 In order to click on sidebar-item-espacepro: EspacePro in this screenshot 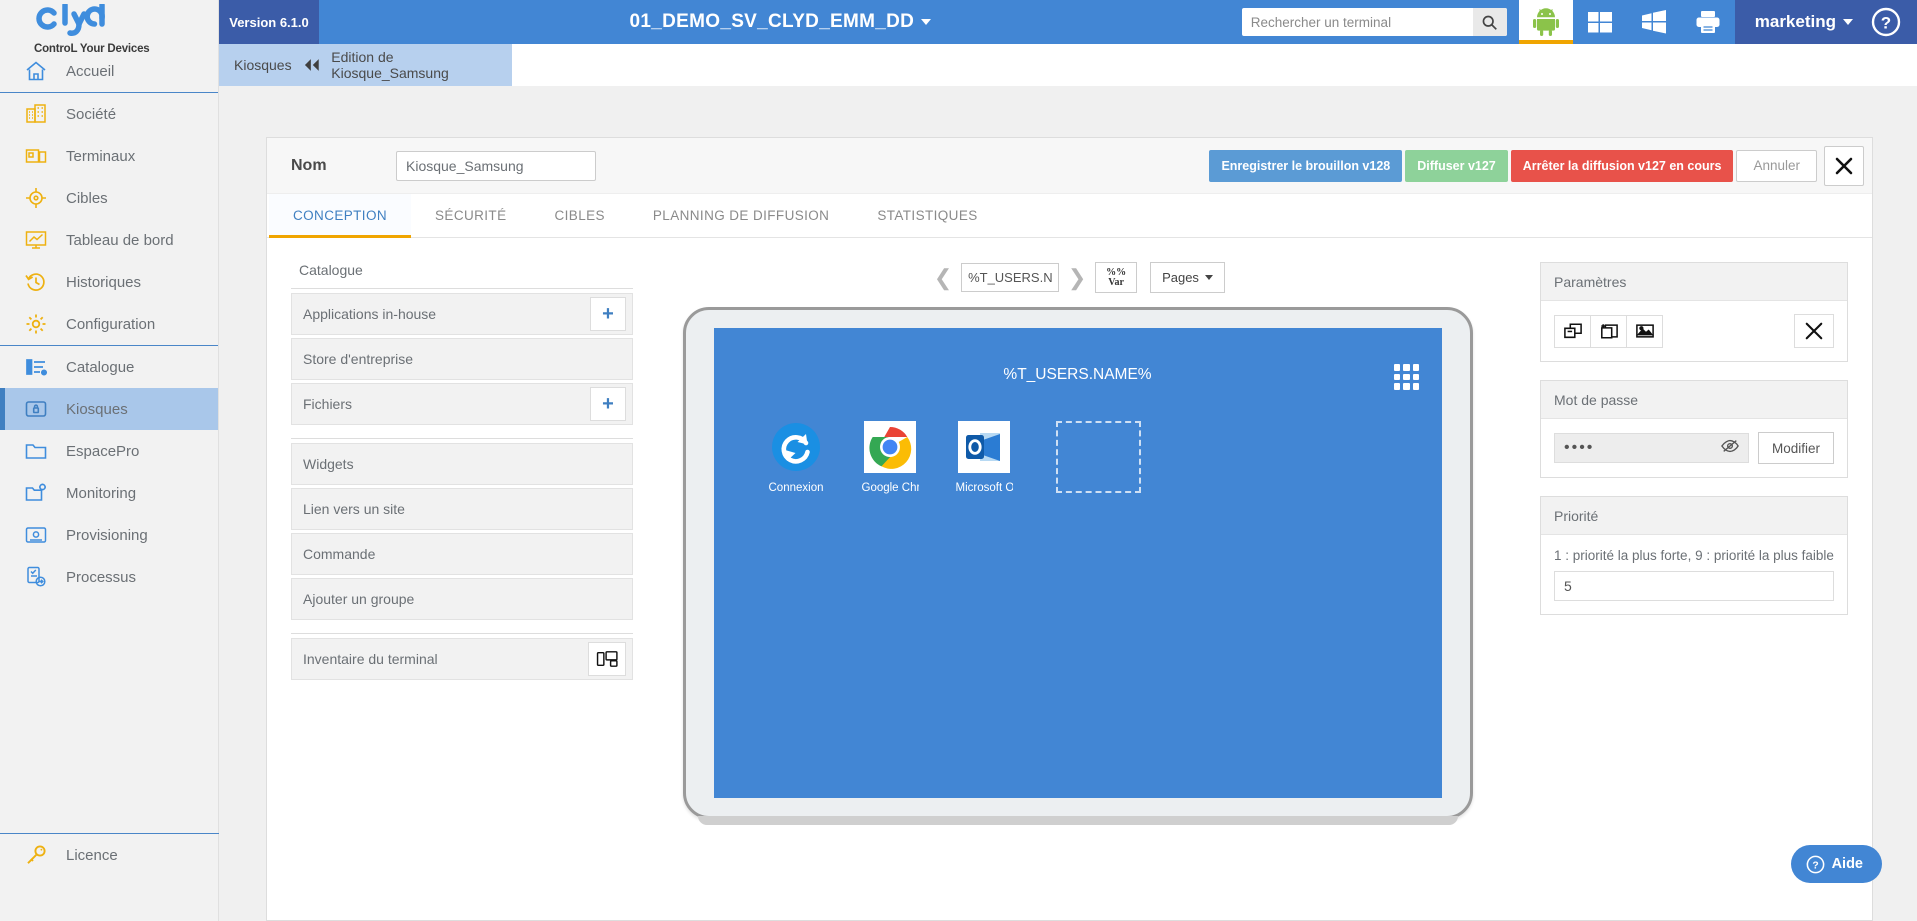, I will do `click(109, 451)`.